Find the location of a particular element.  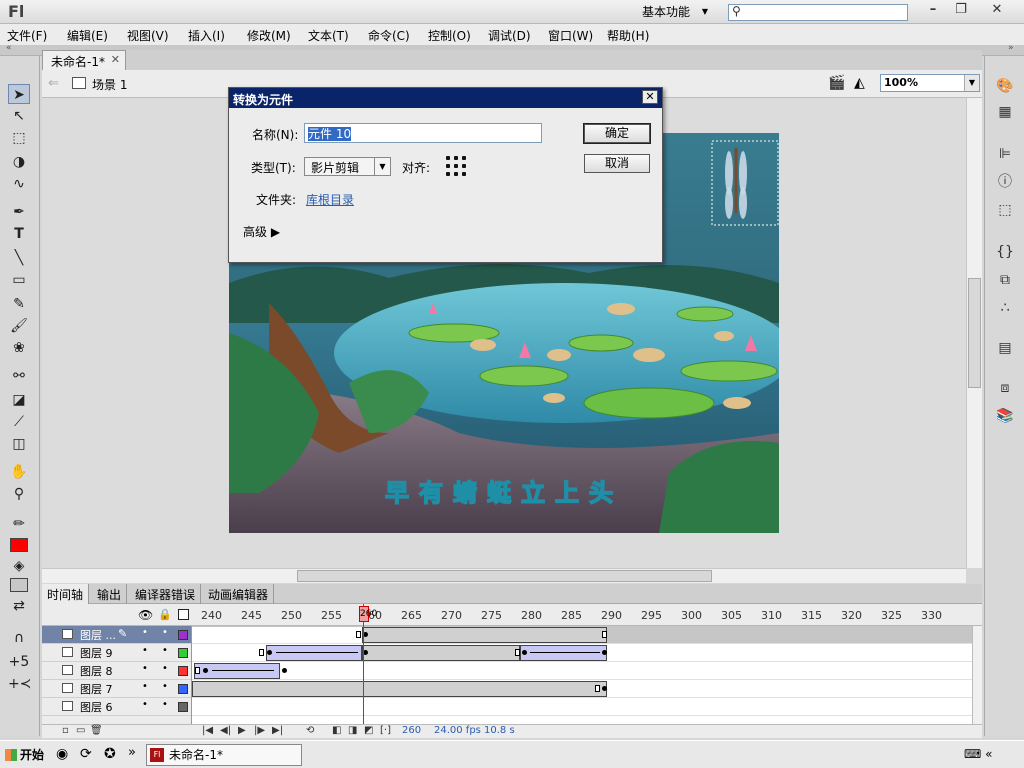

tab-compiler-errors: 编译器错误 is located at coordinates (166, 594).